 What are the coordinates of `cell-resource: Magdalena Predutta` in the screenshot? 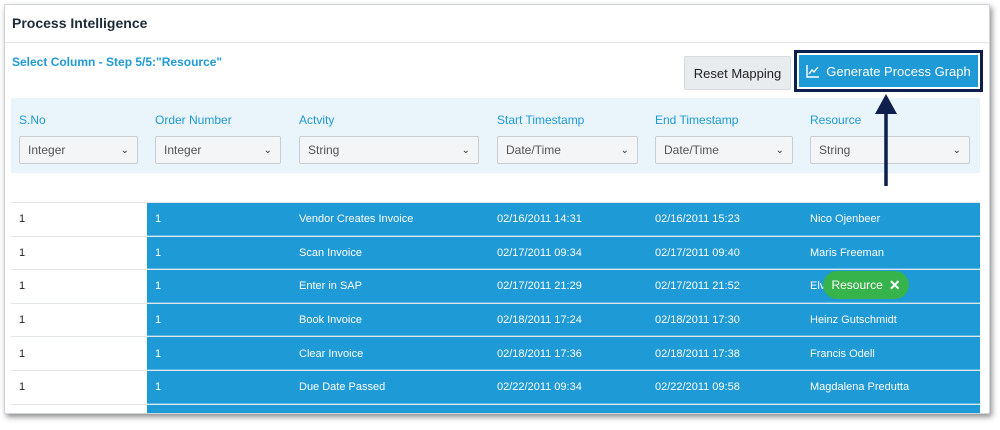 It's located at (860, 387).